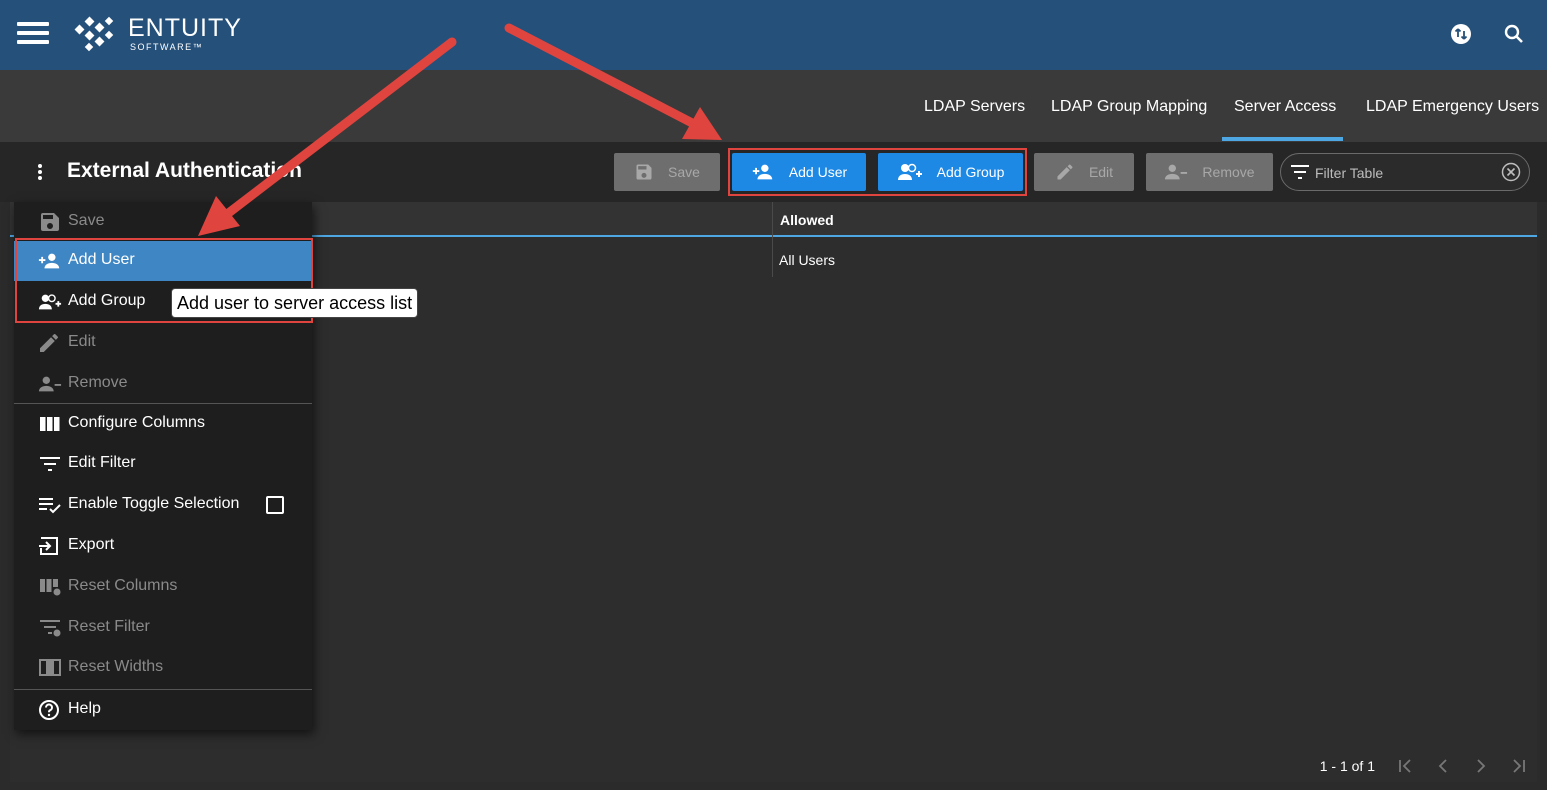  What do you see at coordinates (1347, 766) in the screenshot?
I see `pager-text: 1 - 1 of 1` at bounding box center [1347, 766].